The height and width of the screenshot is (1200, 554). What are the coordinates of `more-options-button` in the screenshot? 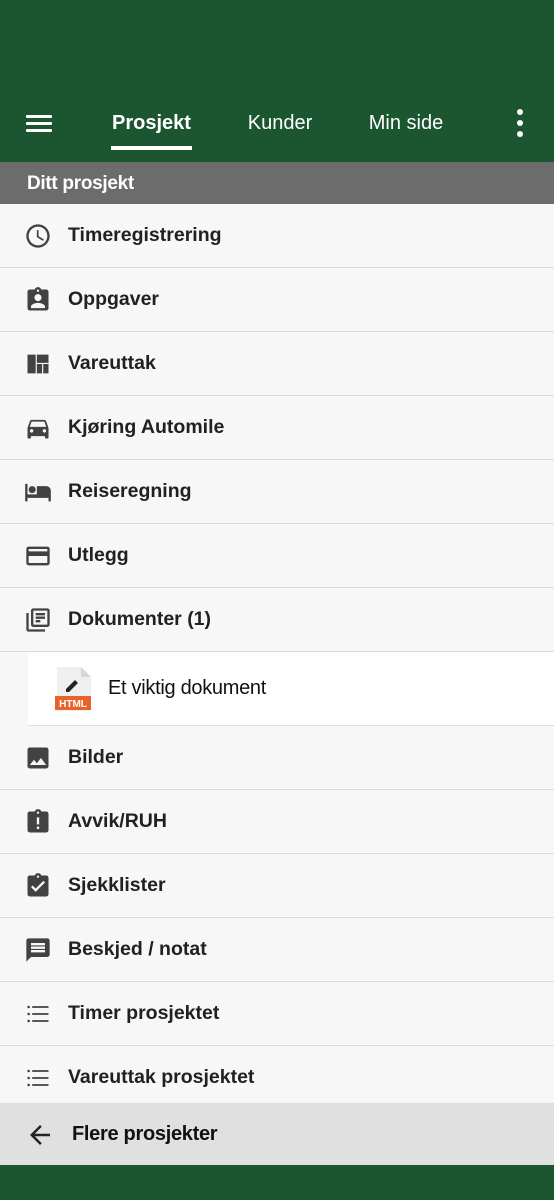 It's located at (520, 123).